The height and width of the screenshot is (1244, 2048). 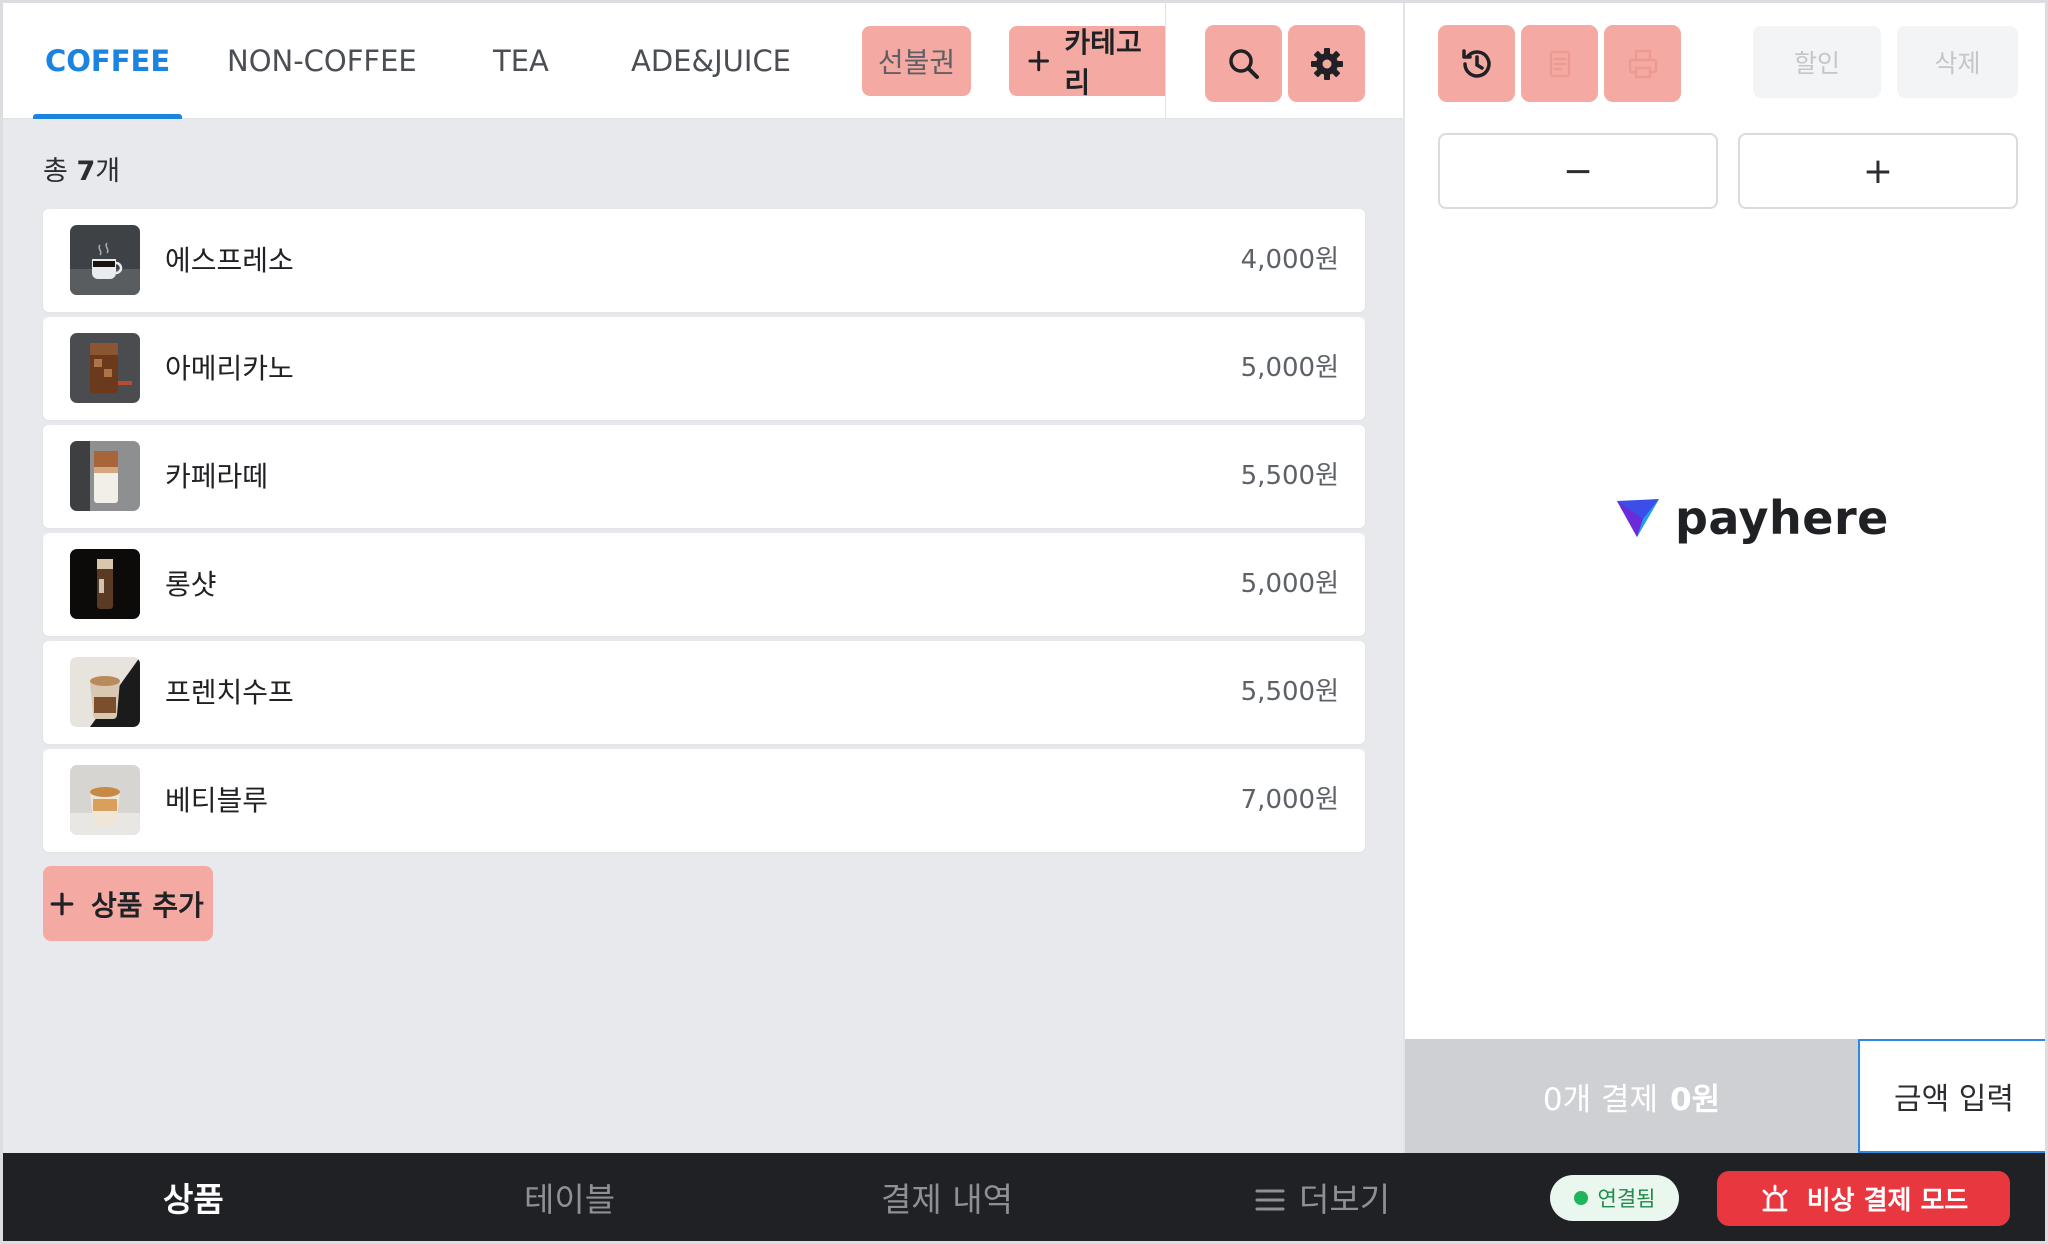 I want to click on nav-more-label: 더보기, so click(x=1345, y=1199).